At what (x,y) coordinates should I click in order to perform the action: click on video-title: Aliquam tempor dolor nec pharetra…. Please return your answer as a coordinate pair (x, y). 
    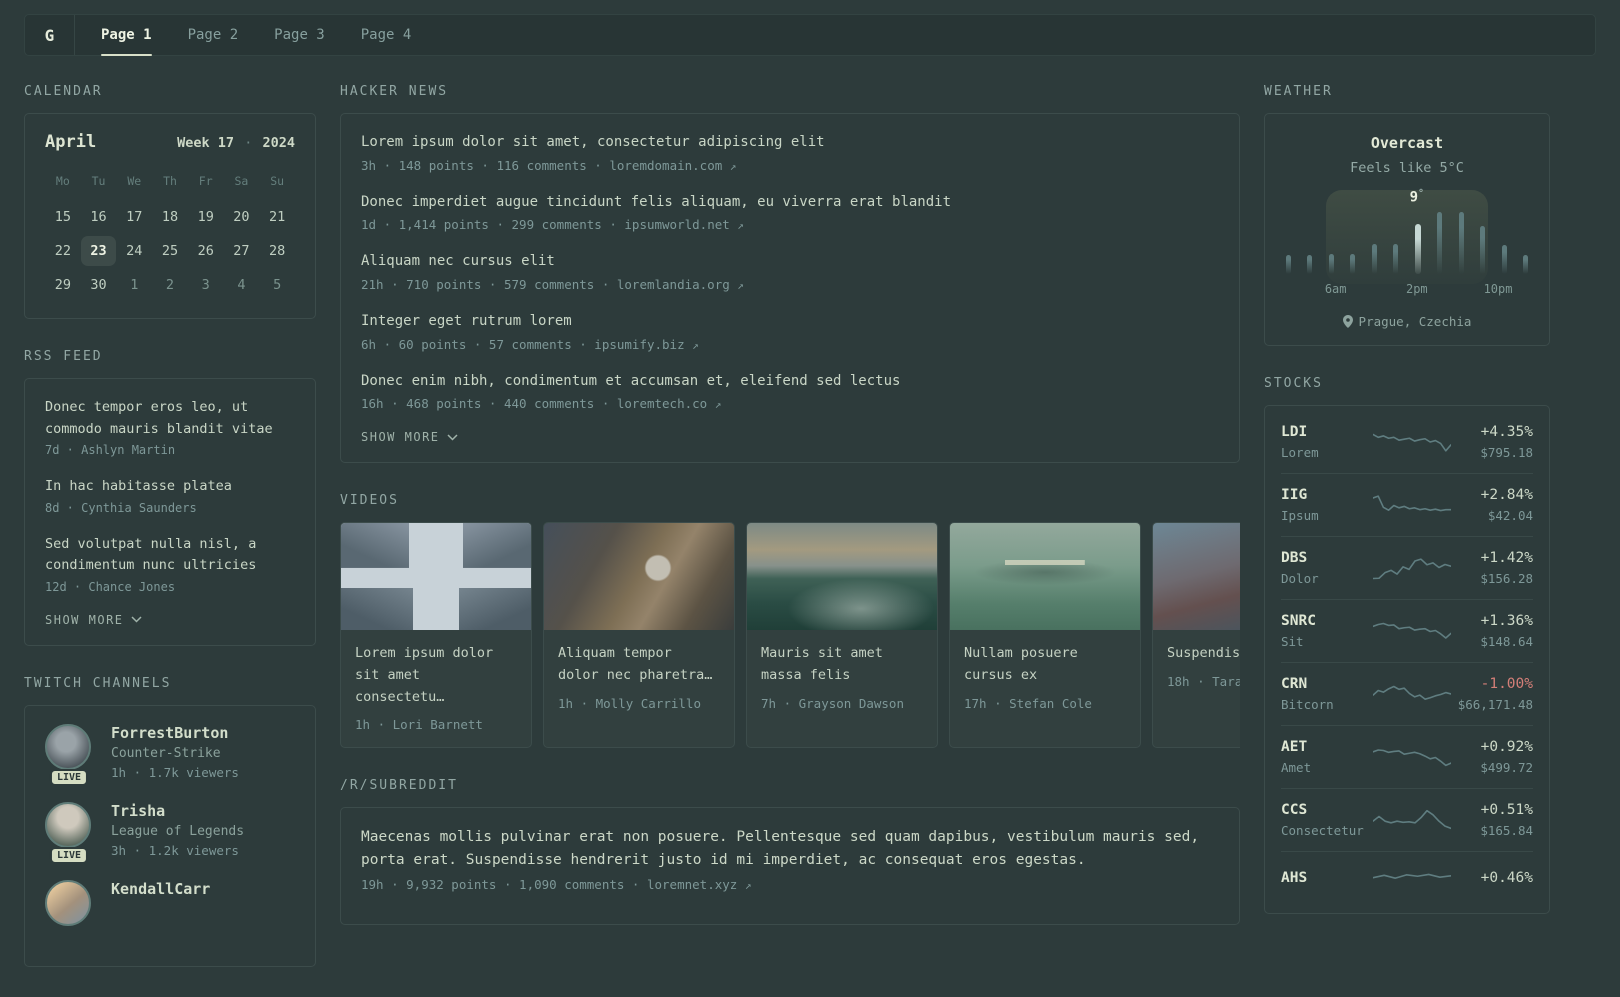
    Looking at the image, I should click on (639, 664).